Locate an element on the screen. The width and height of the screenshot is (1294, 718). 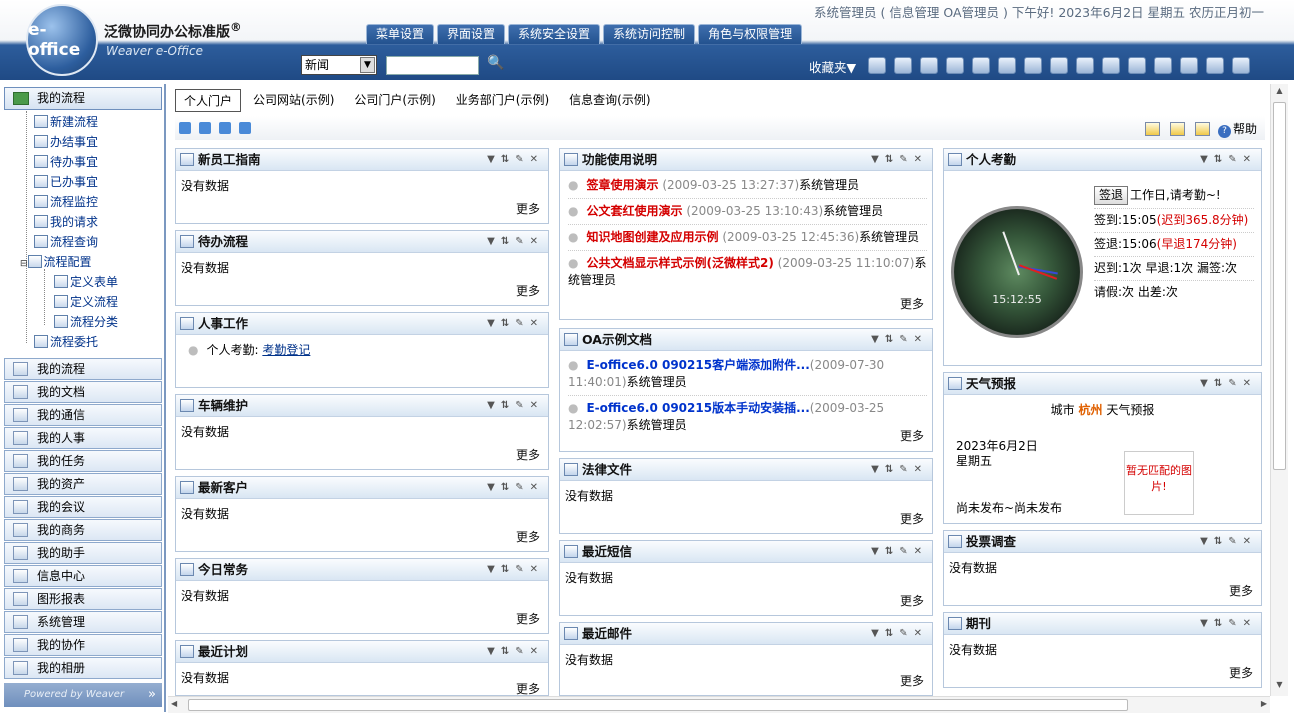
forward-icon is located at coordinates (929, 65).